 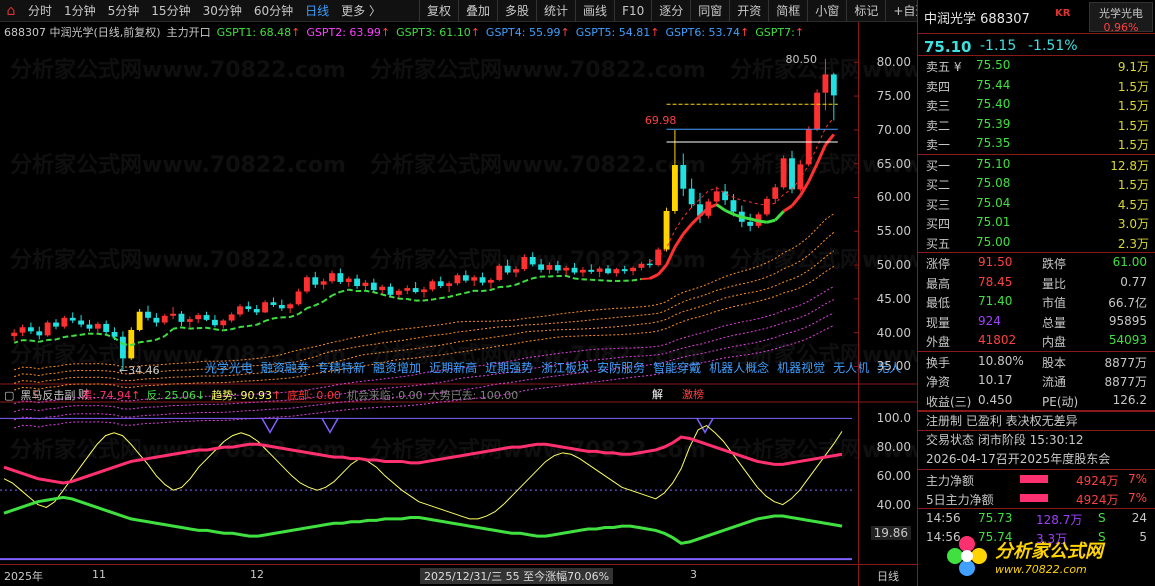 What do you see at coordinates (1059, 520) in the screenshot?
I see `tick-volume: 128.7万` at bounding box center [1059, 520].